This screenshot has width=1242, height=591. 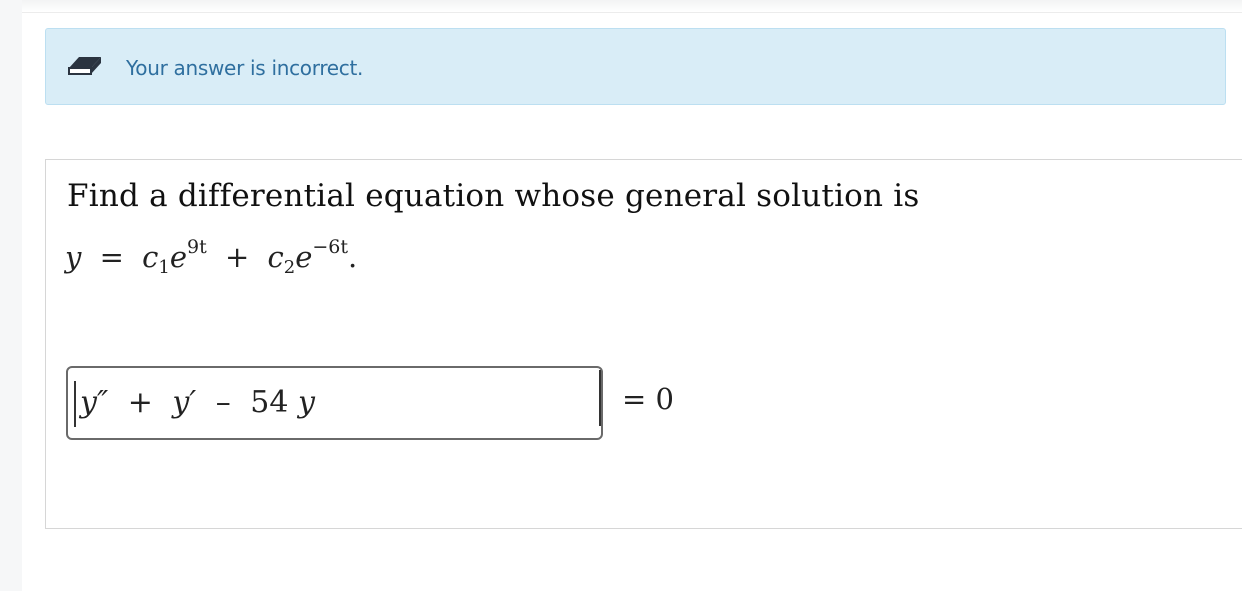 I want to click on answer-y-double-prime: y″, so click(x=94, y=402).